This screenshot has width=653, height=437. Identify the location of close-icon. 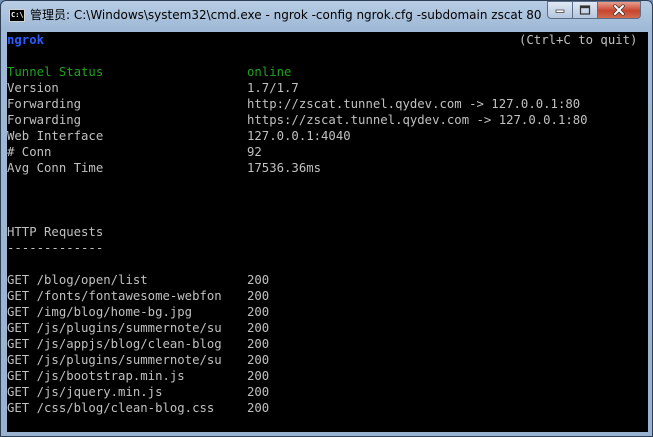
(619, 10).